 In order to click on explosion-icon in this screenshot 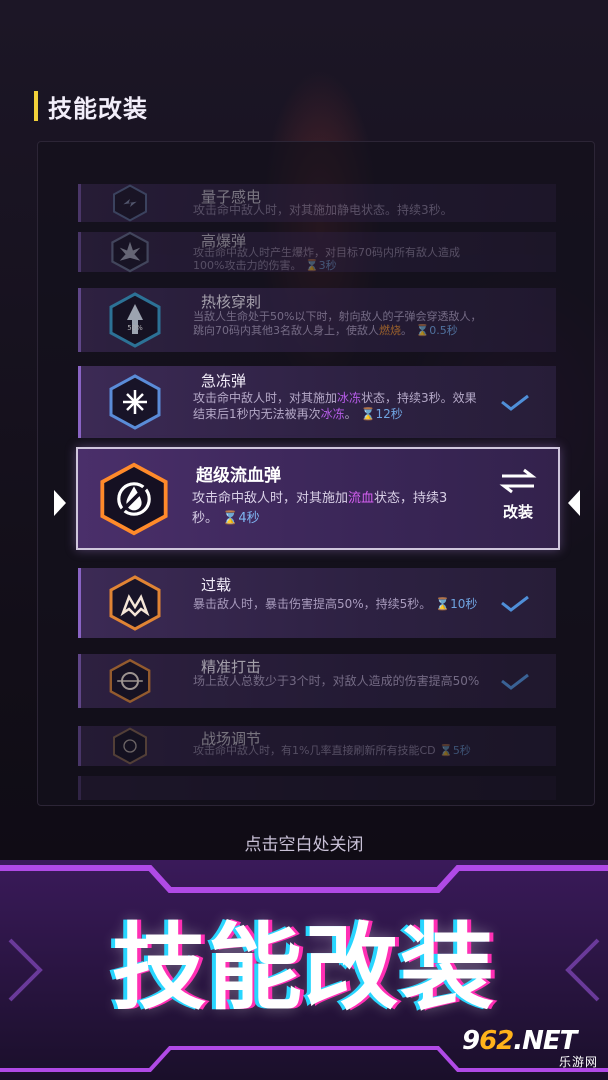, I will do `click(130, 252)`.